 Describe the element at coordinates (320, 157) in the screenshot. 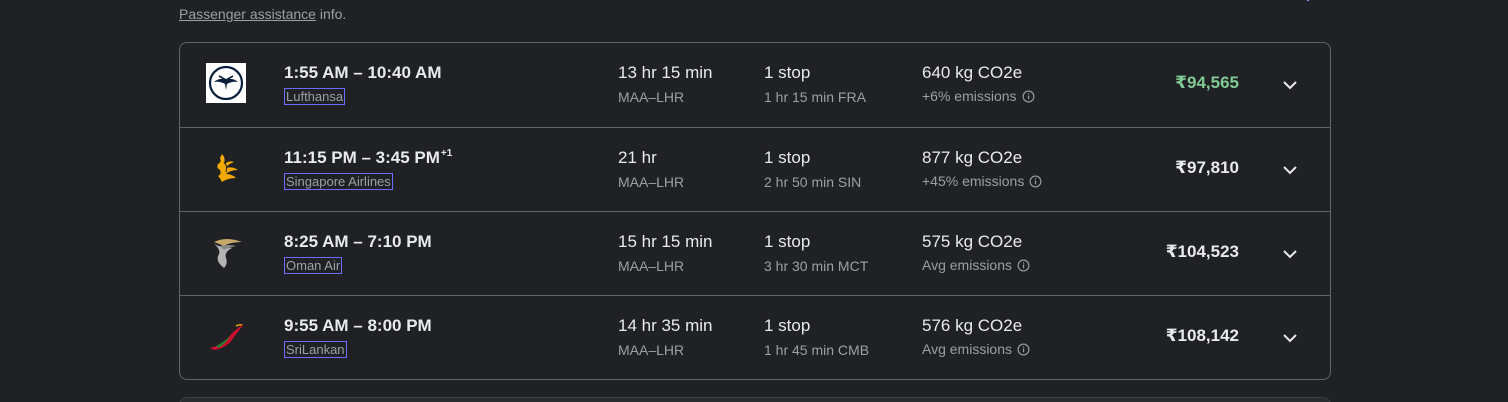

I see `departure-time: 11:15 PM` at that location.